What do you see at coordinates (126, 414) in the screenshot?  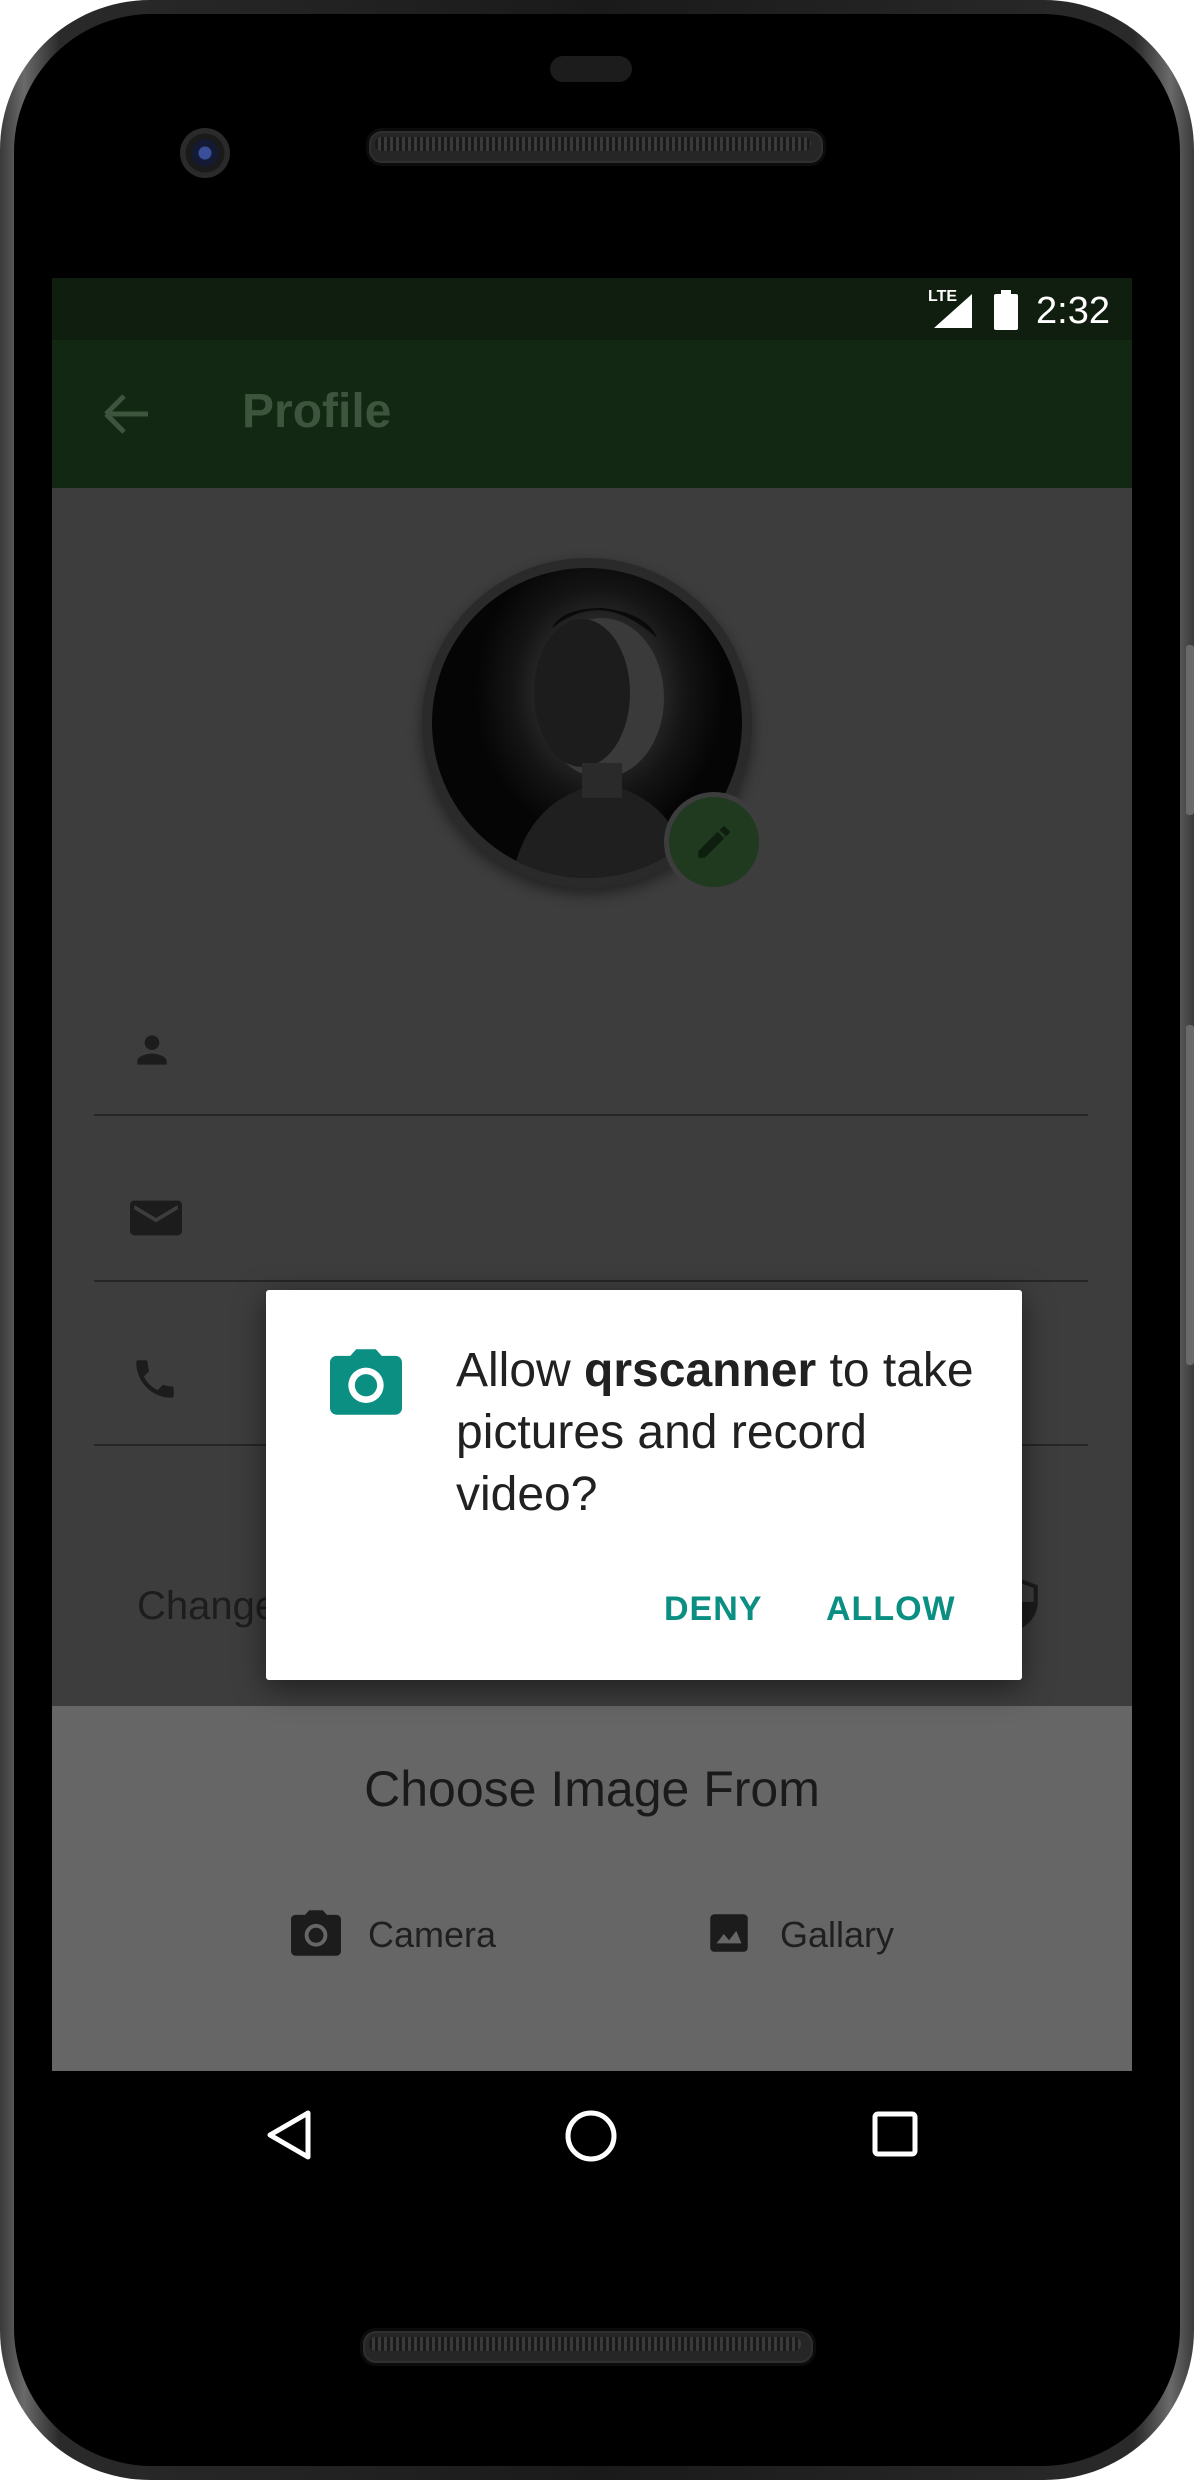 I see `arrow-back-icon` at bounding box center [126, 414].